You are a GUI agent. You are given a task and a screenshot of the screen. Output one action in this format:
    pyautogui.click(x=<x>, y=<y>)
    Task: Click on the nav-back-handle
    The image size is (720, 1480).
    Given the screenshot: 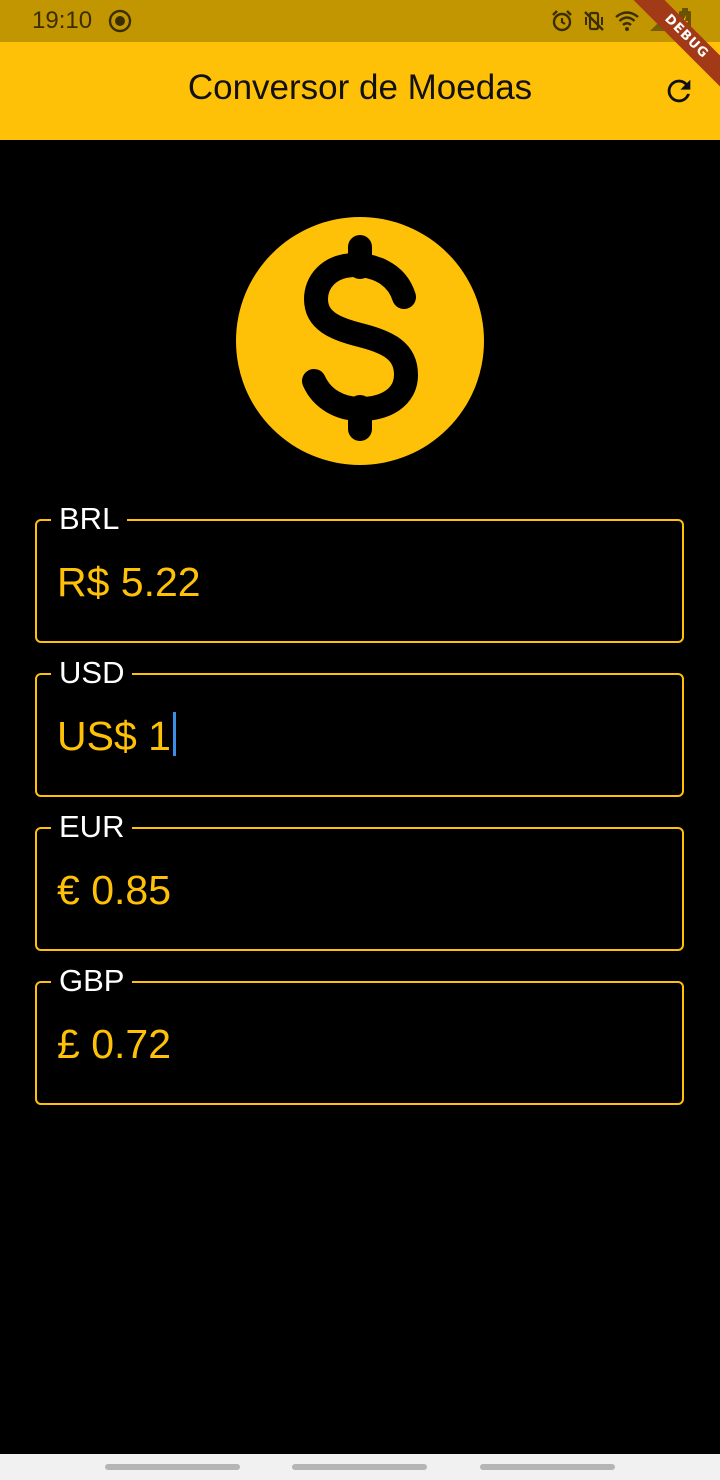 What is the action you would take?
    pyautogui.click(x=172, y=1467)
    